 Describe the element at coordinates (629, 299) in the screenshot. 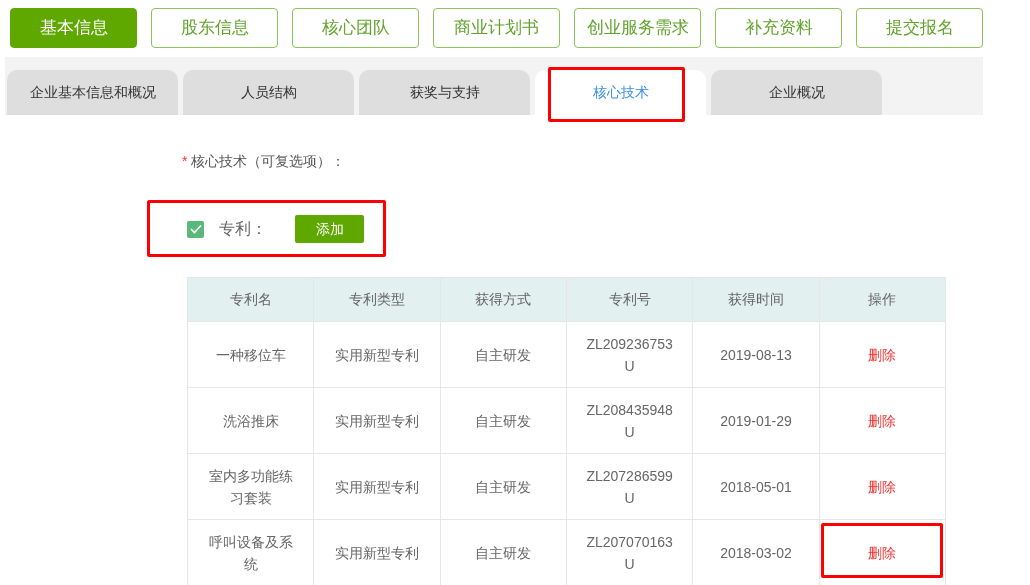

I see `column-header: 专利号` at that location.